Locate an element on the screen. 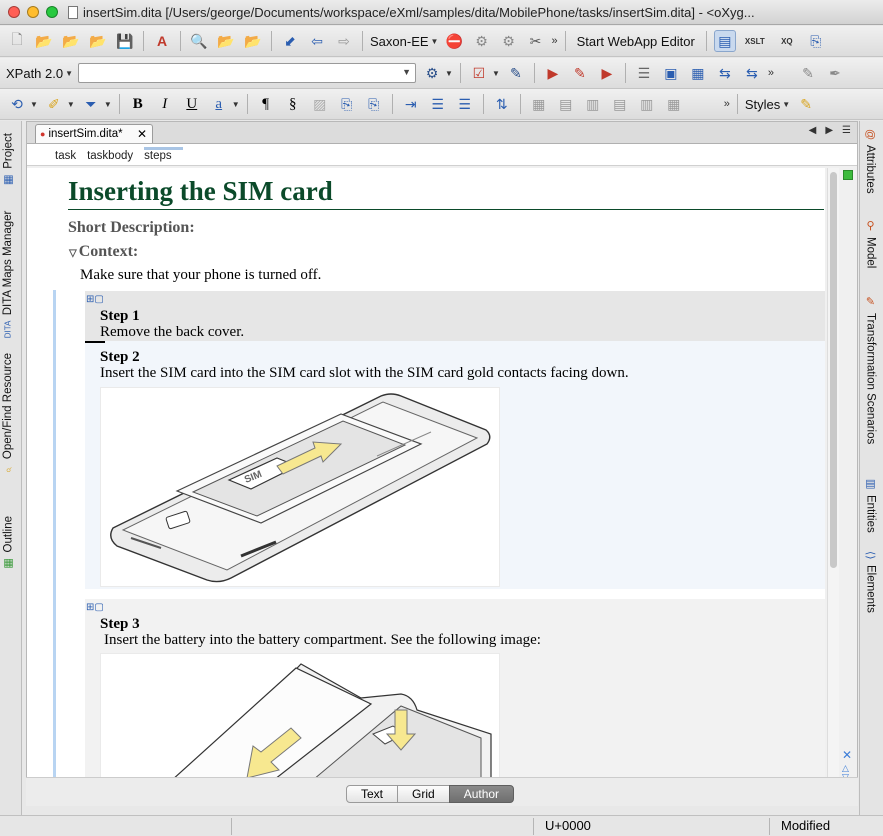  toggle-comment-icon: ▣ is located at coordinates (671, 73).